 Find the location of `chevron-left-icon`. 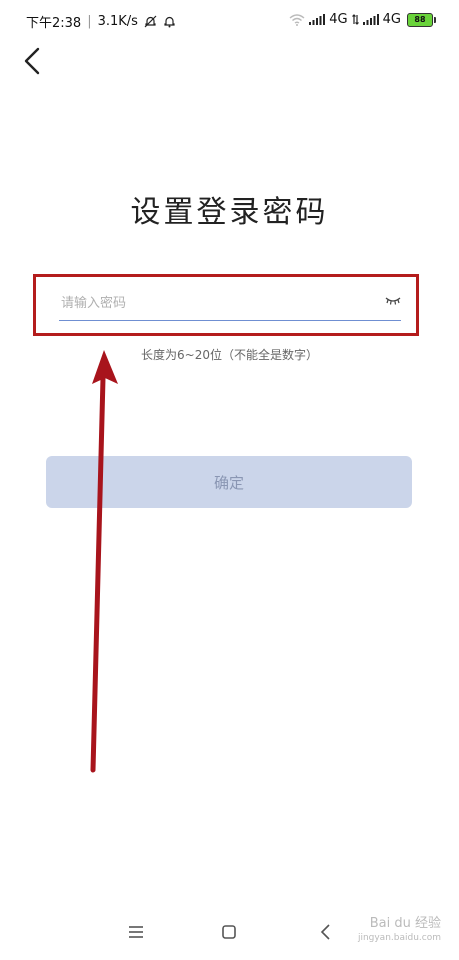

chevron-left-icon is located at coordinates (32, 61).